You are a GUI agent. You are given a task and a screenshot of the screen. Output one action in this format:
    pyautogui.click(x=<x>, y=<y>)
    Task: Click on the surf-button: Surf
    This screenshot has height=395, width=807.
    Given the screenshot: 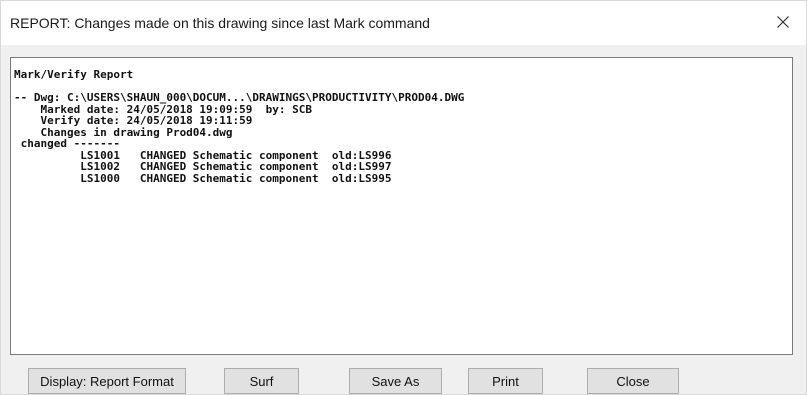 What is the action you would take?
    pyautogui.click(x=261, y=381)
    